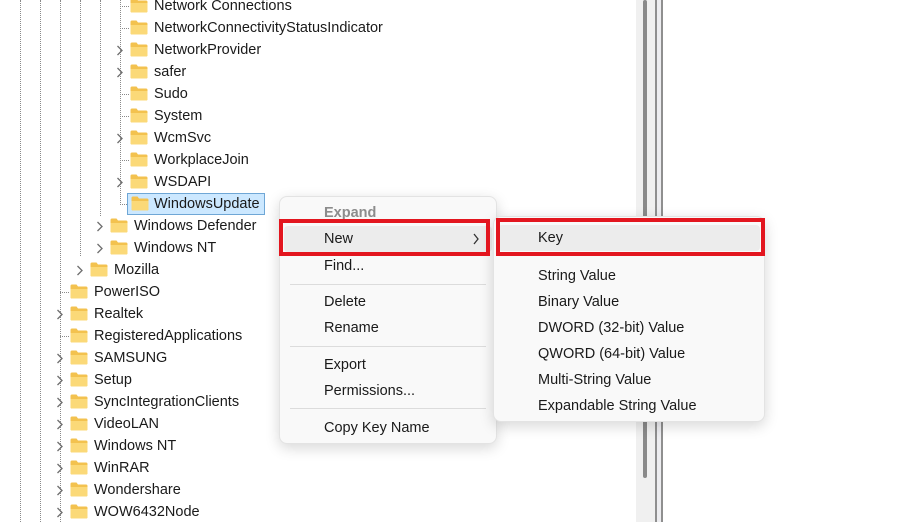 Image resolution: width=902 pixels, height=522 pixels. Describe the element at coordinates (350, 213) in the screenshot. I see `menu-item-label: Expand` at that location.